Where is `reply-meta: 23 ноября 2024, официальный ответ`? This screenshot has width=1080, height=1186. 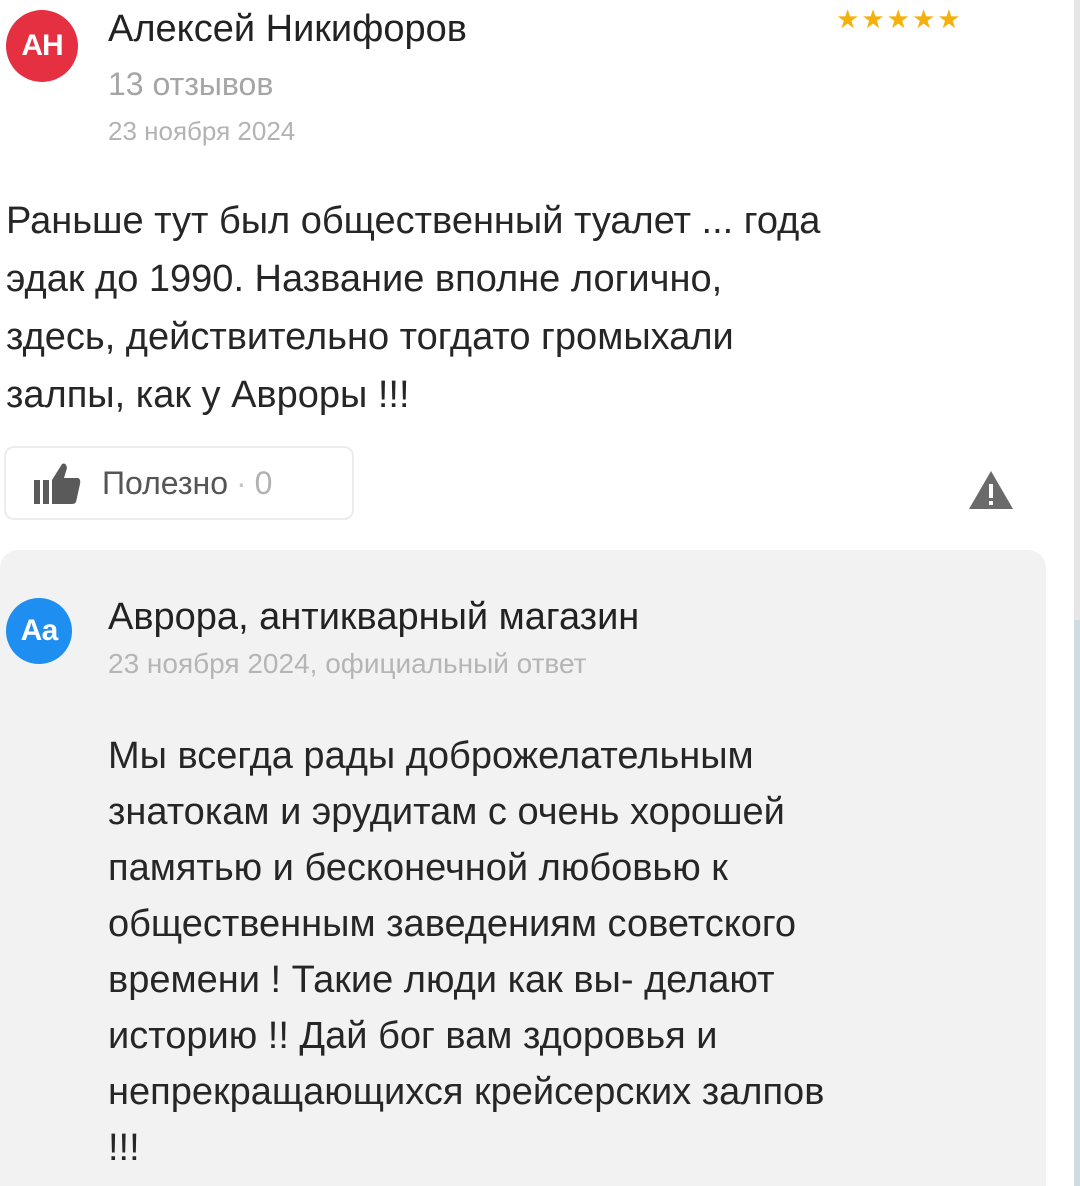
reply-meta: 23 ноября 2024, официальный ответ is located at coordinates (347, 663).